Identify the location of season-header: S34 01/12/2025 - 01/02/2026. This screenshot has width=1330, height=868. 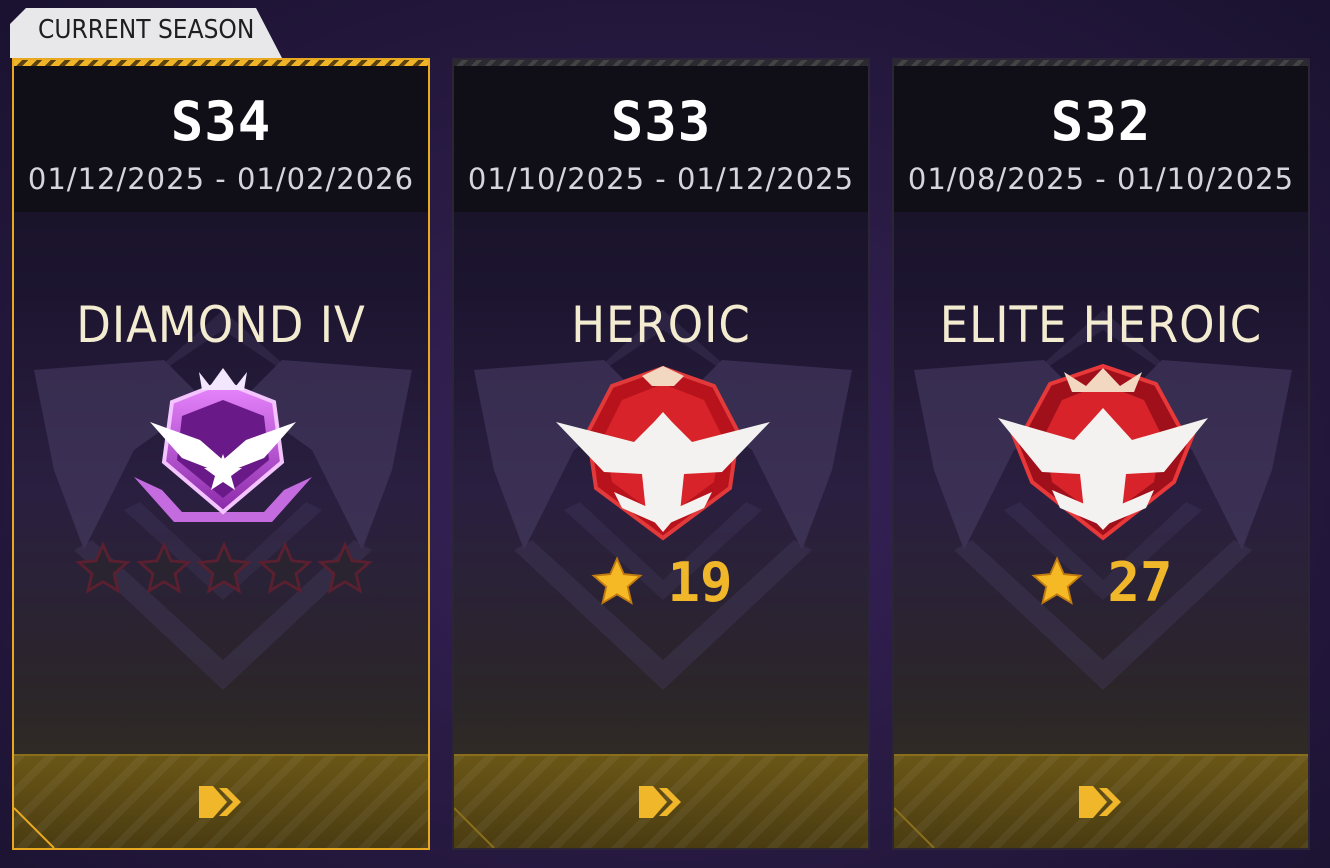
(221, 139).